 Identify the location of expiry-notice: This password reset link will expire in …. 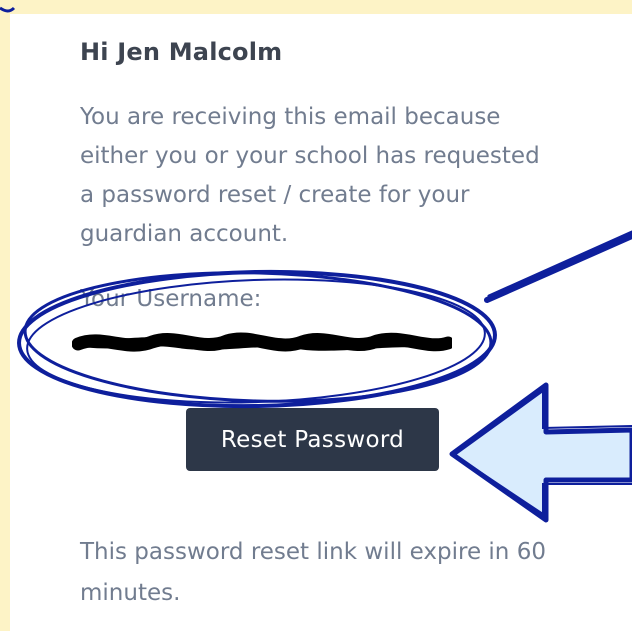
(313, 572).